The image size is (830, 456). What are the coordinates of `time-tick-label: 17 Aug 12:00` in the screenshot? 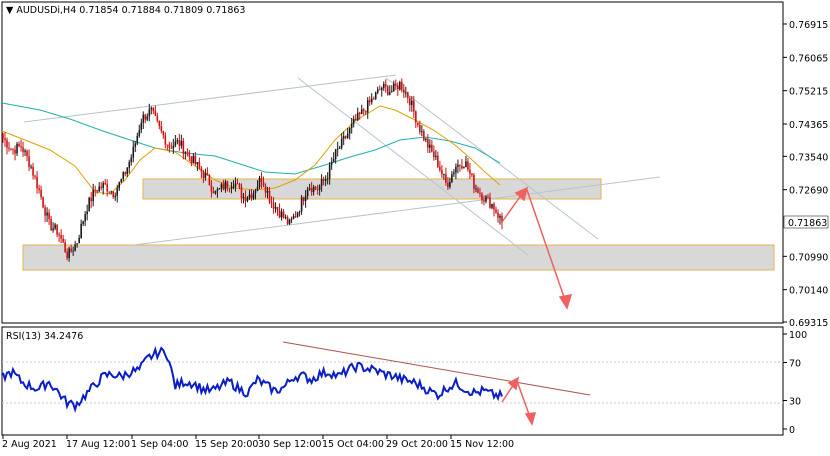 It's located at (98, 444).